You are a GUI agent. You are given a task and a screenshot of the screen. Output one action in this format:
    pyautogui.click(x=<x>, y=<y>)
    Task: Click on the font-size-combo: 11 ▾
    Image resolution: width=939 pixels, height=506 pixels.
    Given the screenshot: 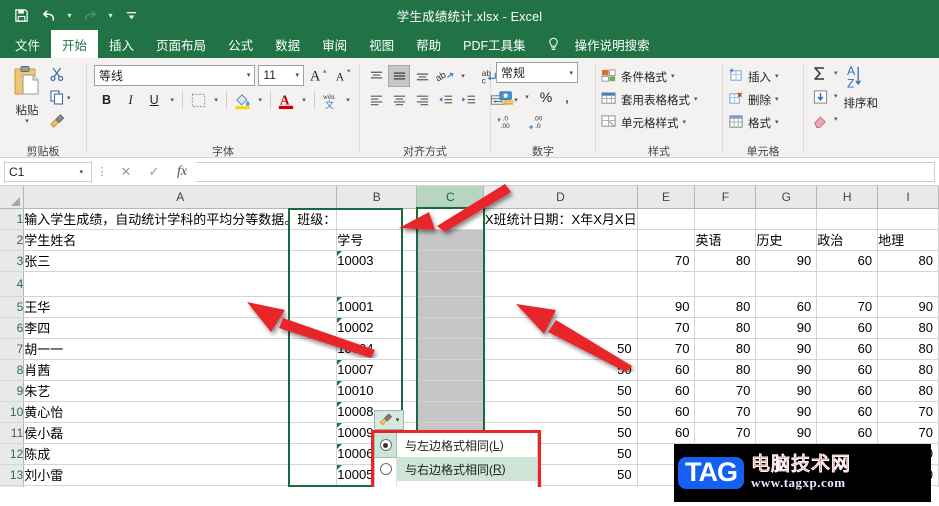 What is the action you would take?
    pyautogui.click(x=281, y=75)
    